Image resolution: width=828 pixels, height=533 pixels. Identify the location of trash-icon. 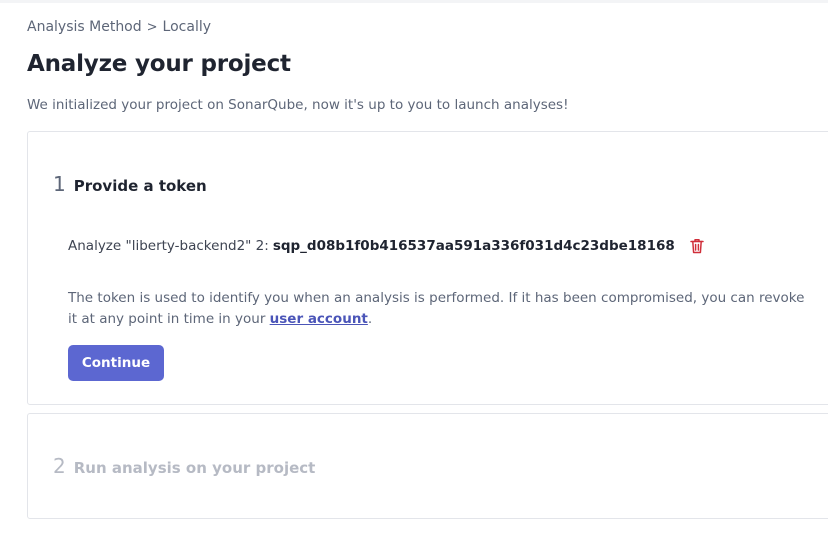
(697, 246).